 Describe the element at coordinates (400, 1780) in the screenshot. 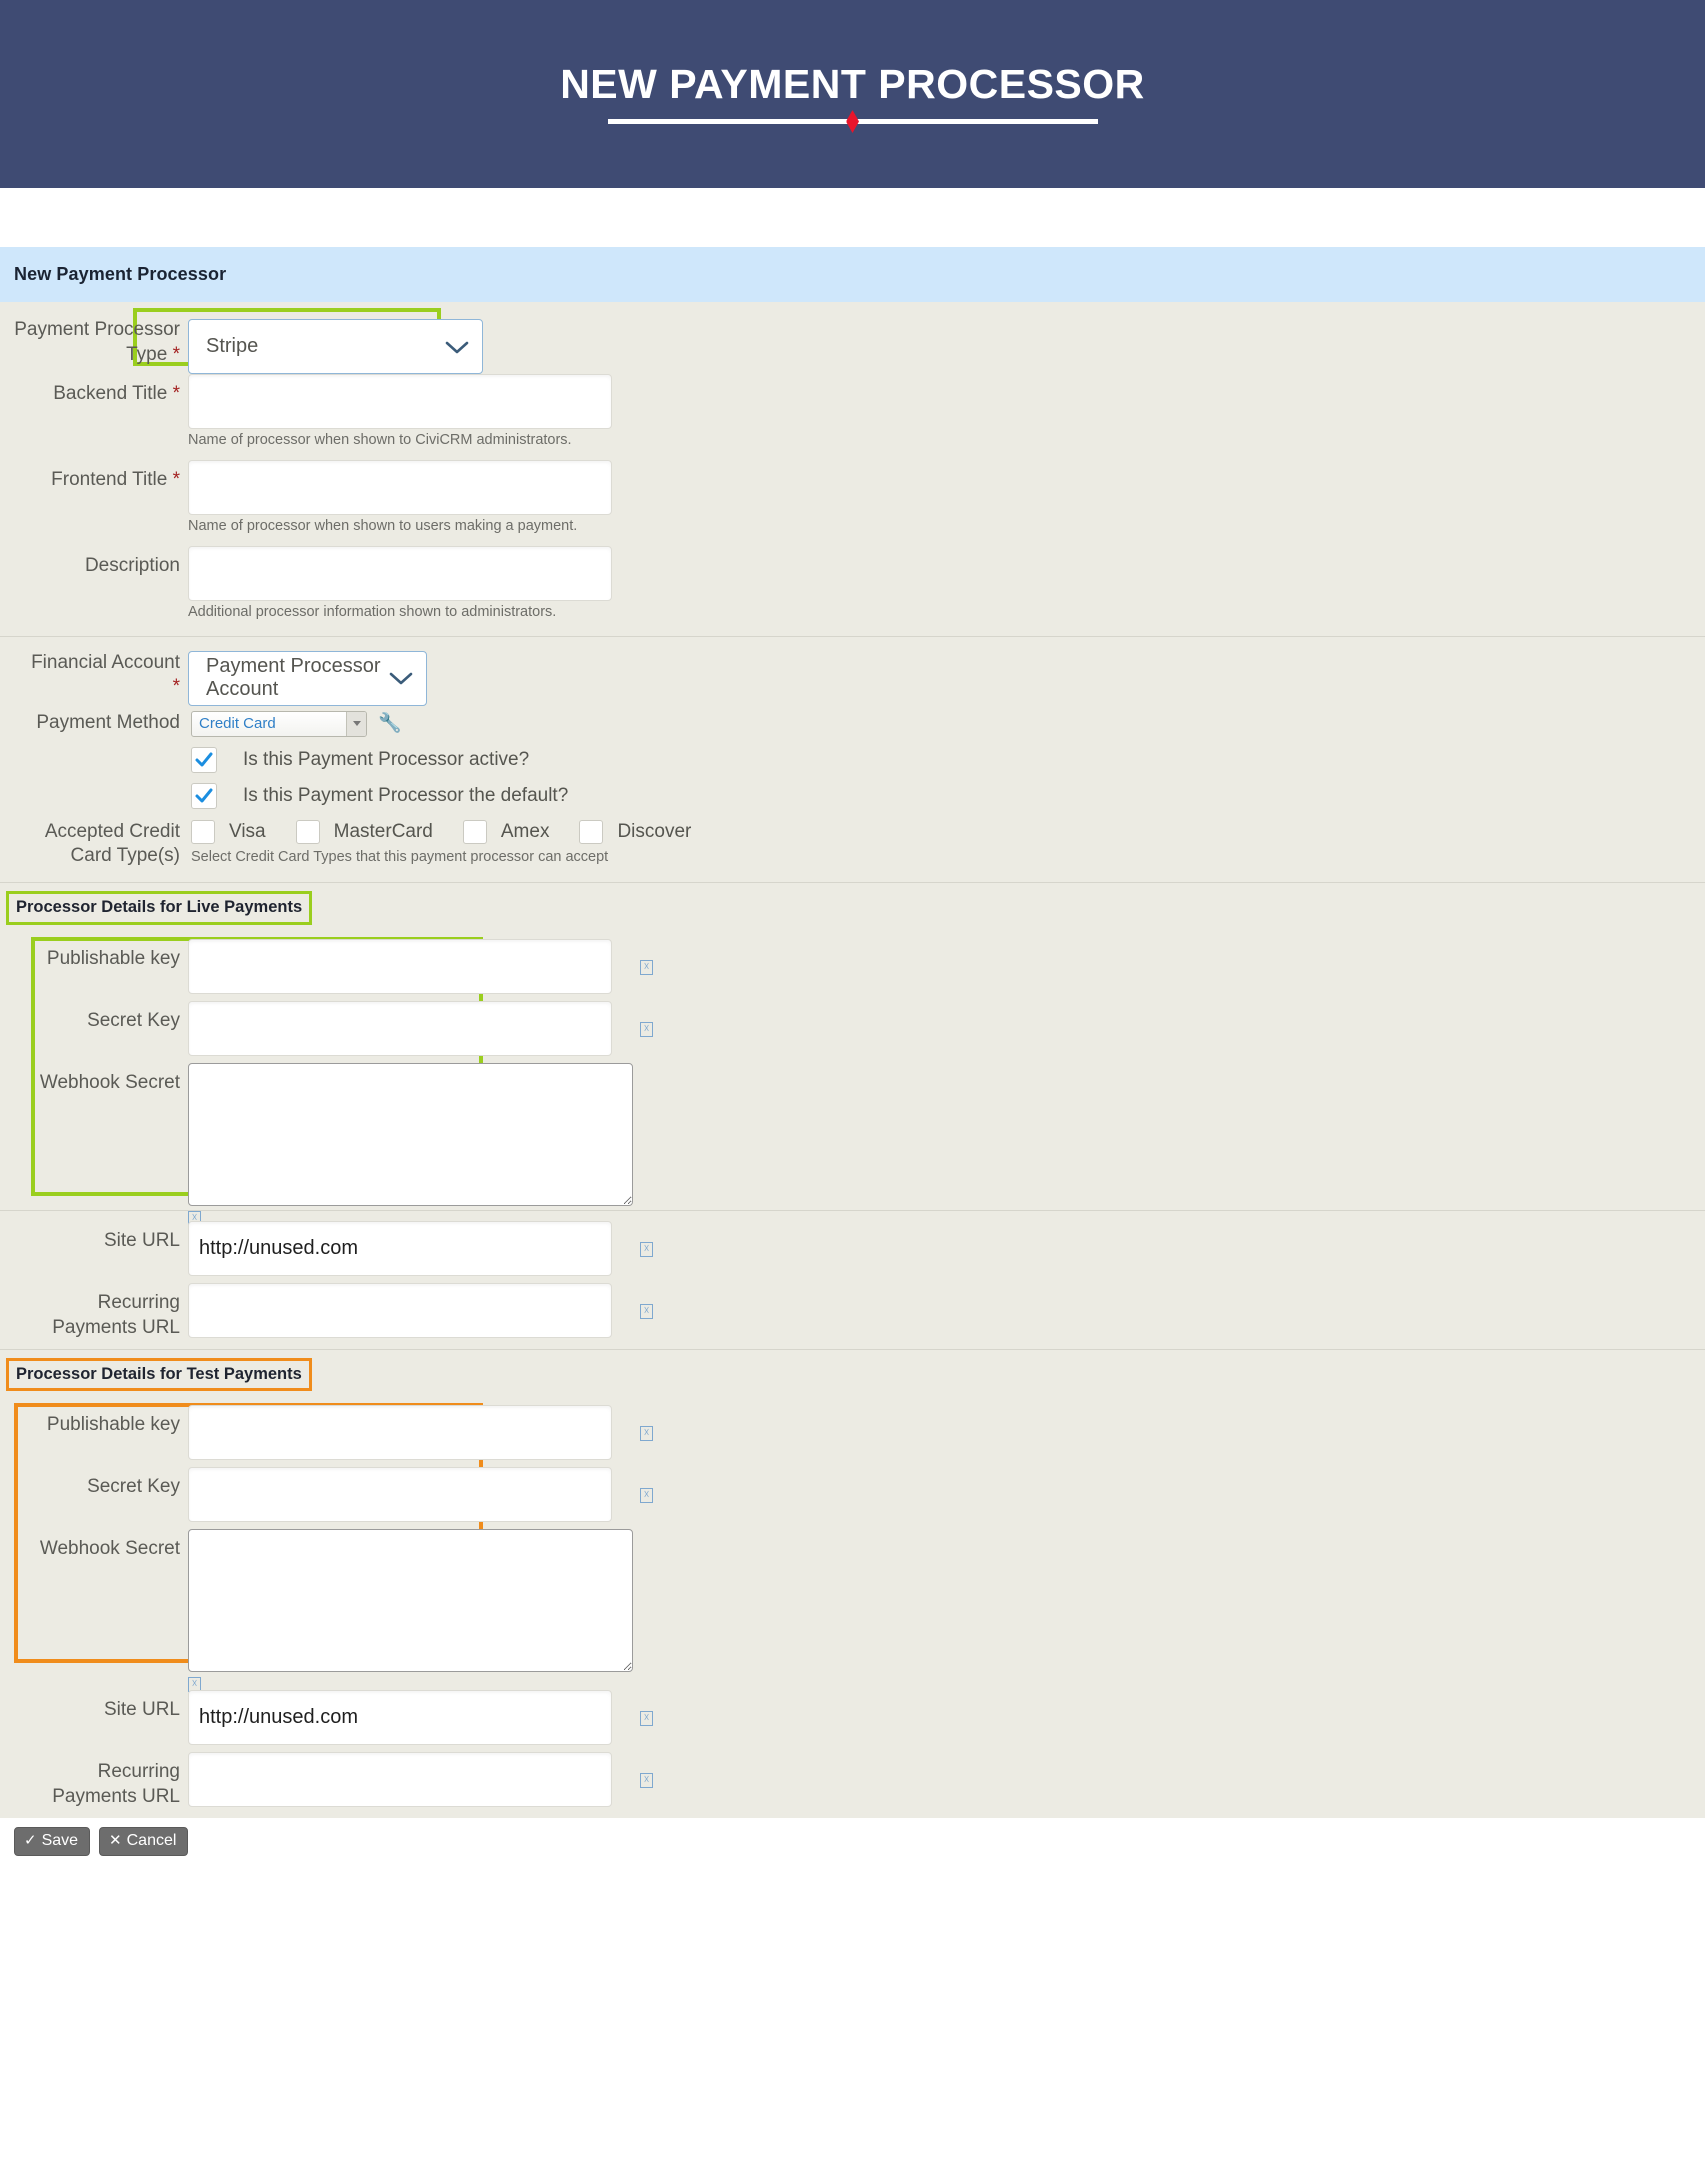

I see `test-recurring-url-input` at that location.